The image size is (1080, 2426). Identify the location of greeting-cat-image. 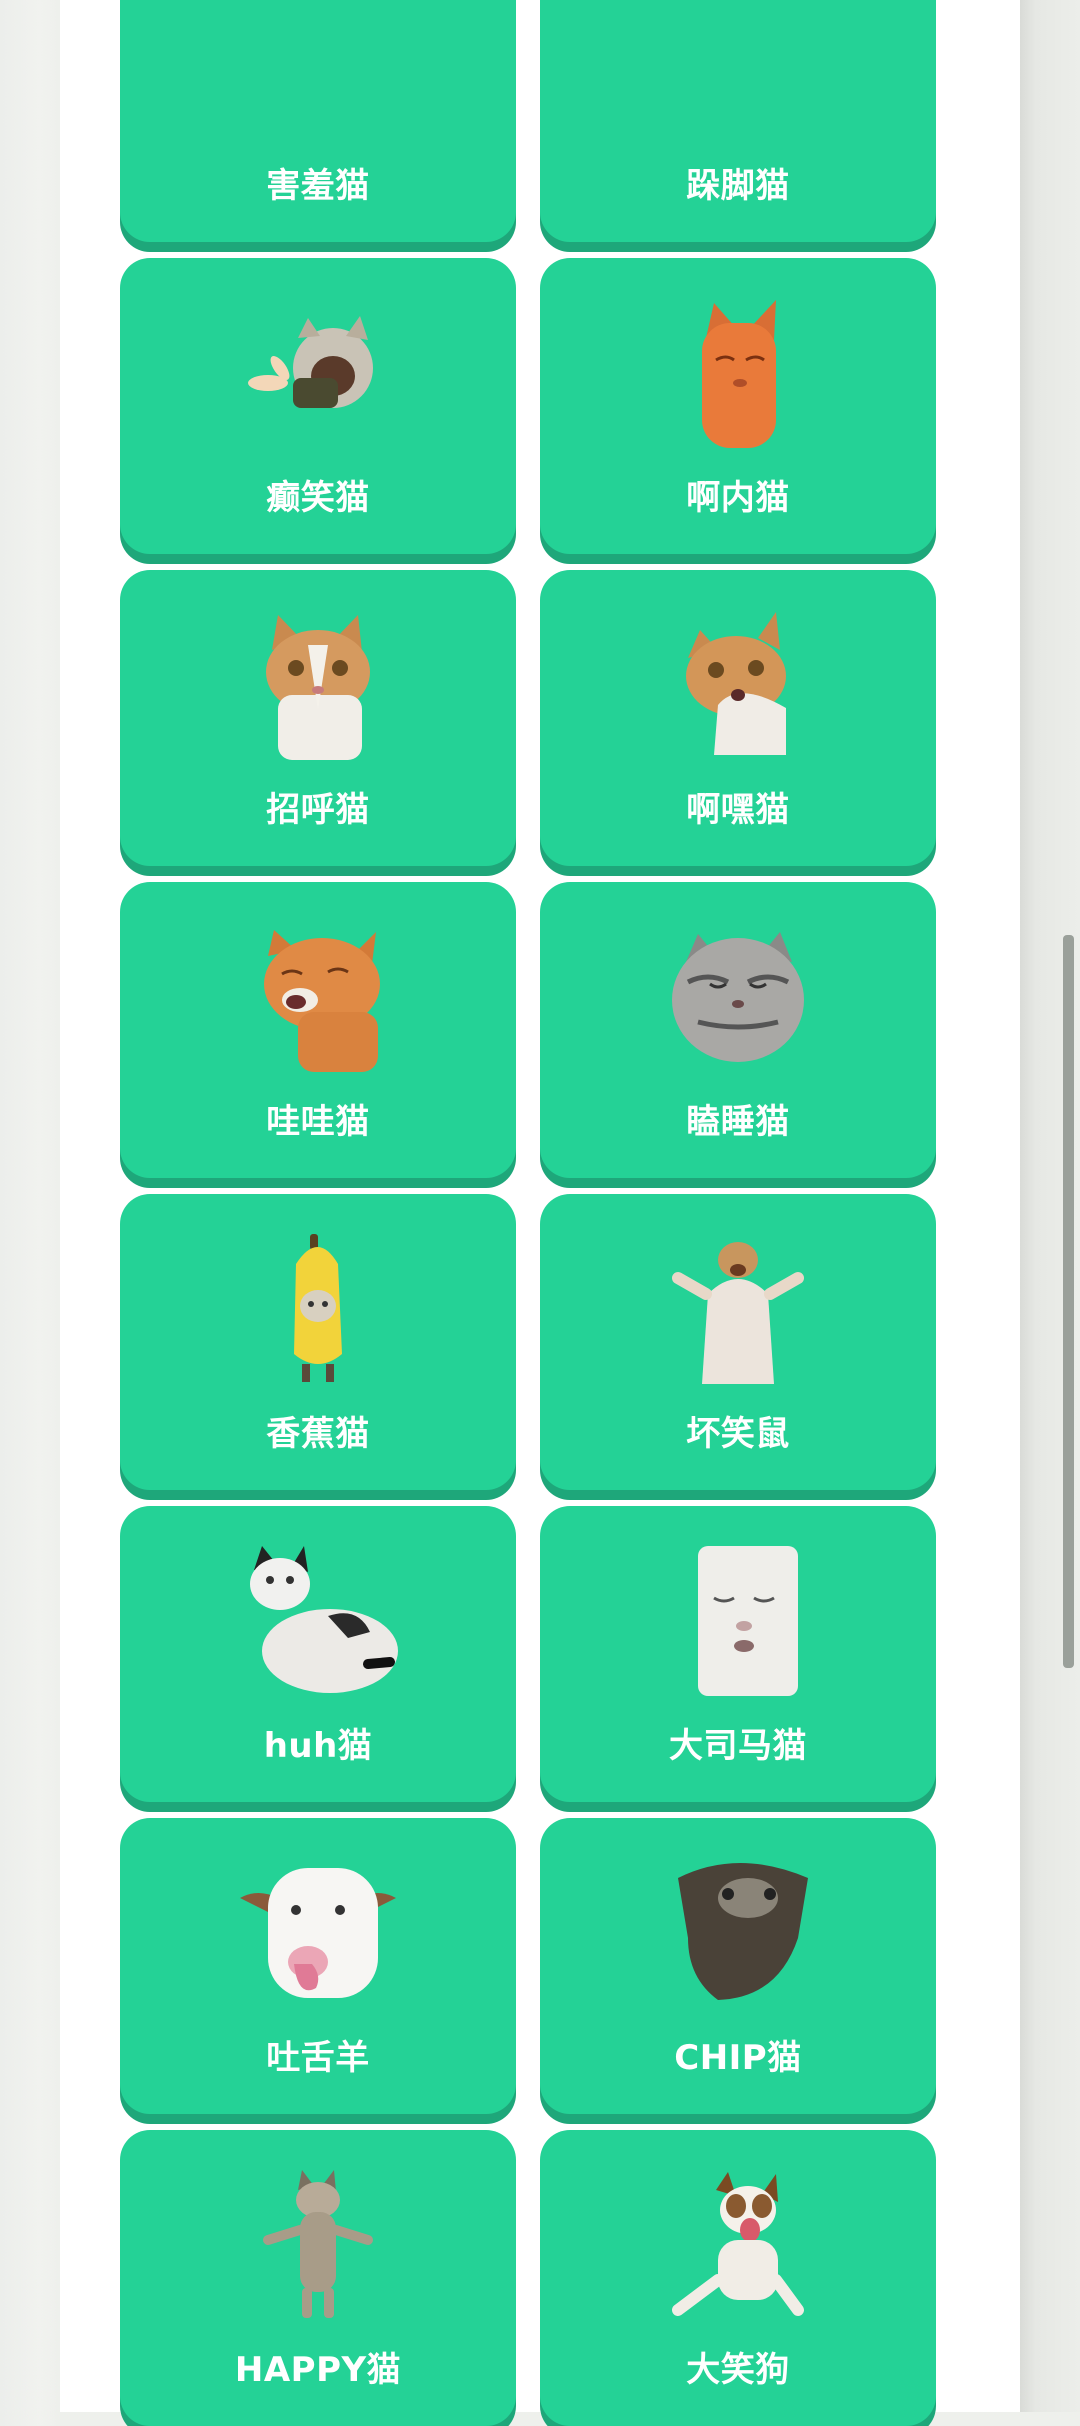
(318, 685).